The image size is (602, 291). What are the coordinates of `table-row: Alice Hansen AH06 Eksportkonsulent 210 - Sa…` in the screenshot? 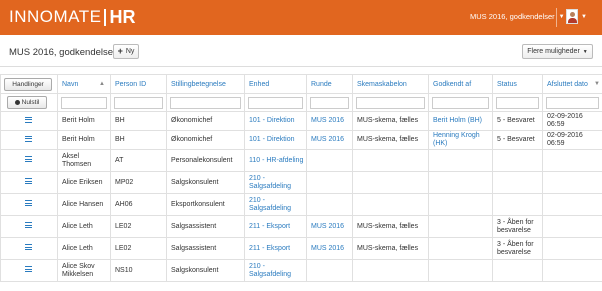 It's located at (301, 204).